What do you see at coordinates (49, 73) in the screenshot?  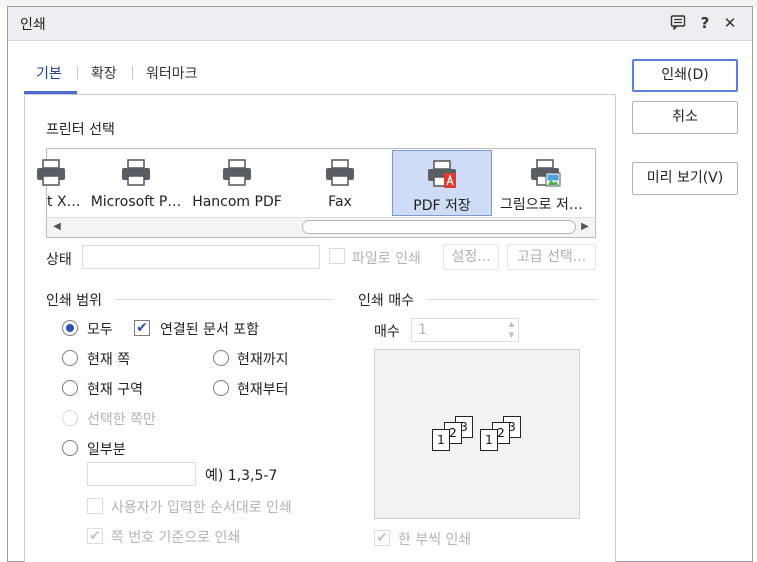 I see `tab-basic: 기본` at bounding box center [49, 73].